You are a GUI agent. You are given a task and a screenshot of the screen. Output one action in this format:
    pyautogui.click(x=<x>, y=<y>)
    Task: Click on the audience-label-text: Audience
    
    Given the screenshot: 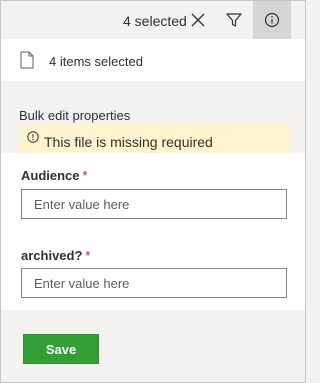 What is the action you would take?
    pyautogui.click(x=50, y=175)
    